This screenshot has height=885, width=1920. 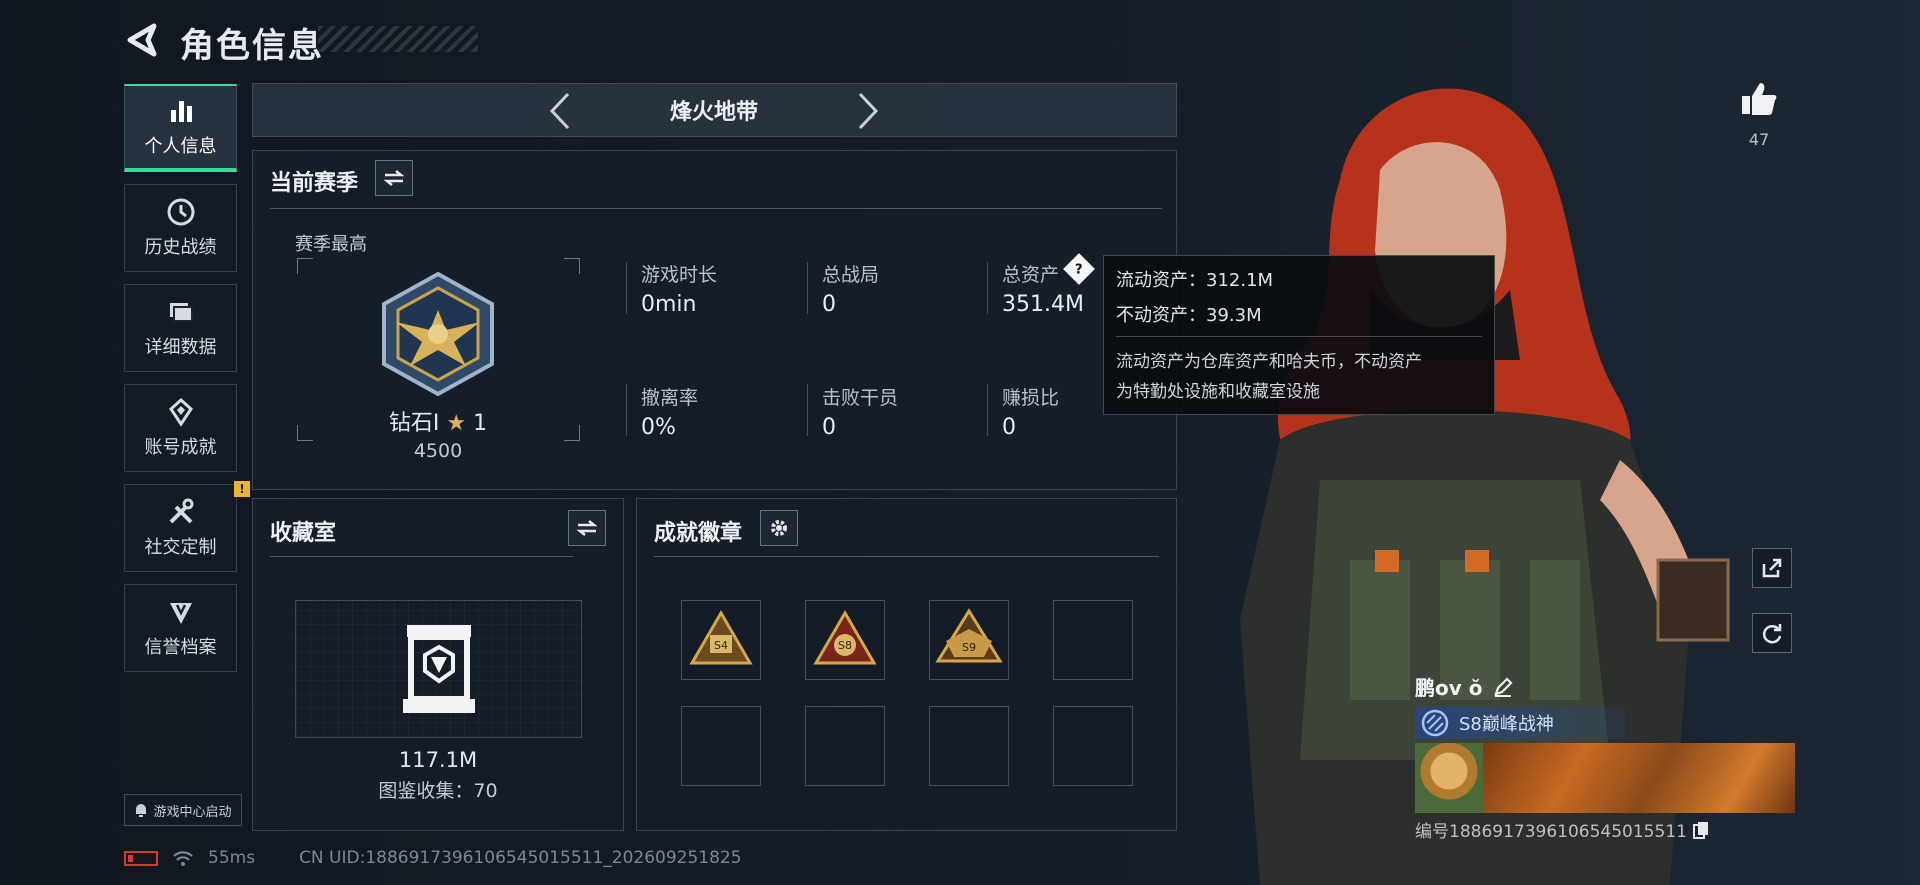 I want to click on sidebar-item-label: 账号成就, so click(x=180, y=447).